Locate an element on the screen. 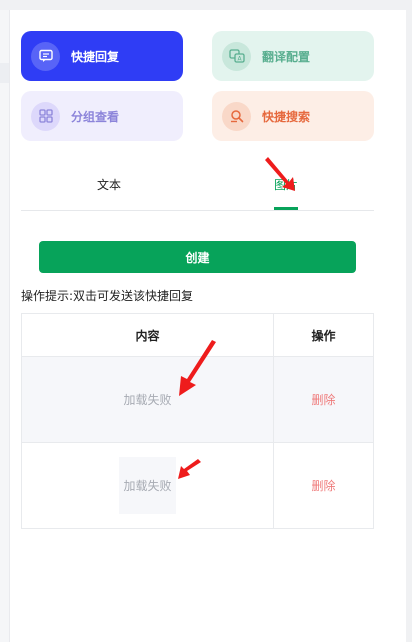  quick-search-button: 快捷搜索 is located at coordinates (293, 116).